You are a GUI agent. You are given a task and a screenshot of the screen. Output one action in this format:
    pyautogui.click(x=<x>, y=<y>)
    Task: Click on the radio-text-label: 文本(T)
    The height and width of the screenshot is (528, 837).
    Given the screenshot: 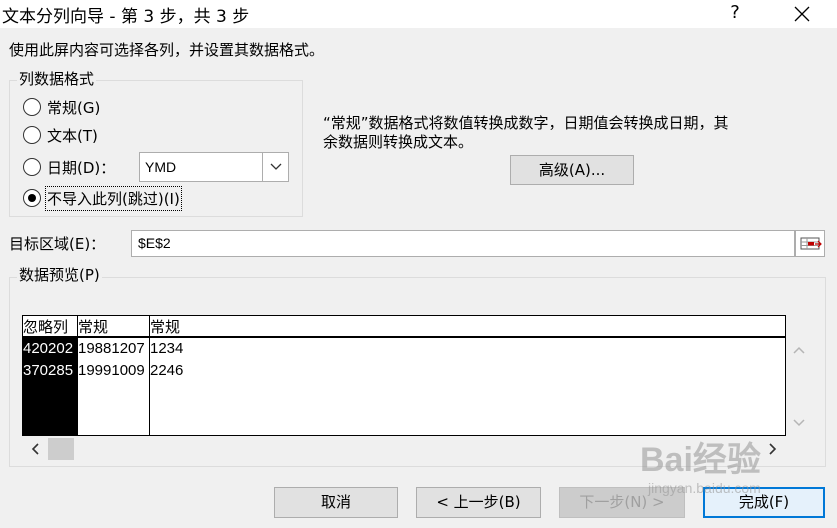 What is the action you would take?
    pyautogui.click(x=72, y=135)
    